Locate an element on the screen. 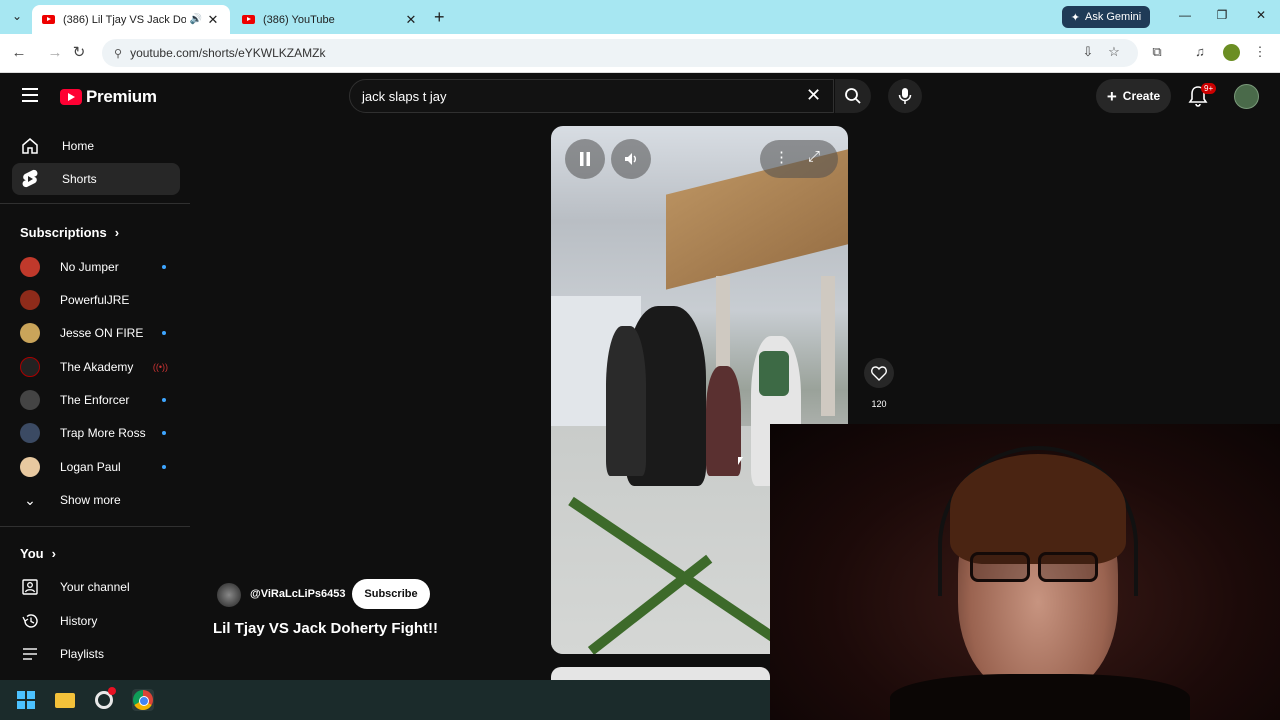  ask-gemini-label: Ask Gemini is located at coordinates (1113, 17).